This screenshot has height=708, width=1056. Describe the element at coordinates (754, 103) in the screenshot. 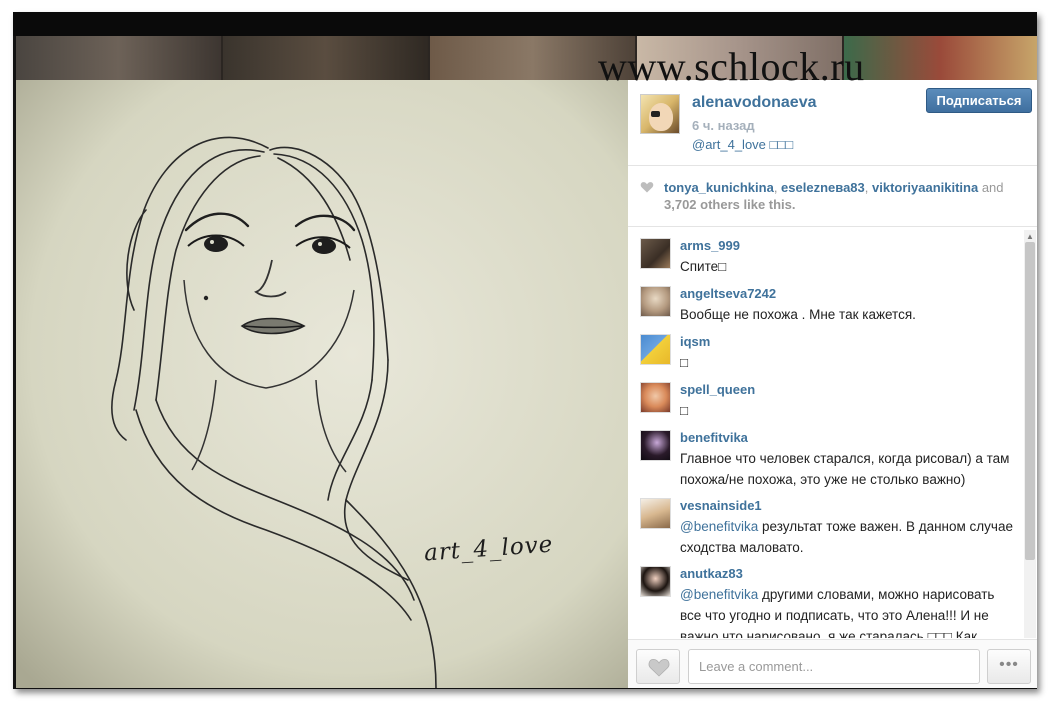

I see `author-username: alenavodonaeva` at that location.